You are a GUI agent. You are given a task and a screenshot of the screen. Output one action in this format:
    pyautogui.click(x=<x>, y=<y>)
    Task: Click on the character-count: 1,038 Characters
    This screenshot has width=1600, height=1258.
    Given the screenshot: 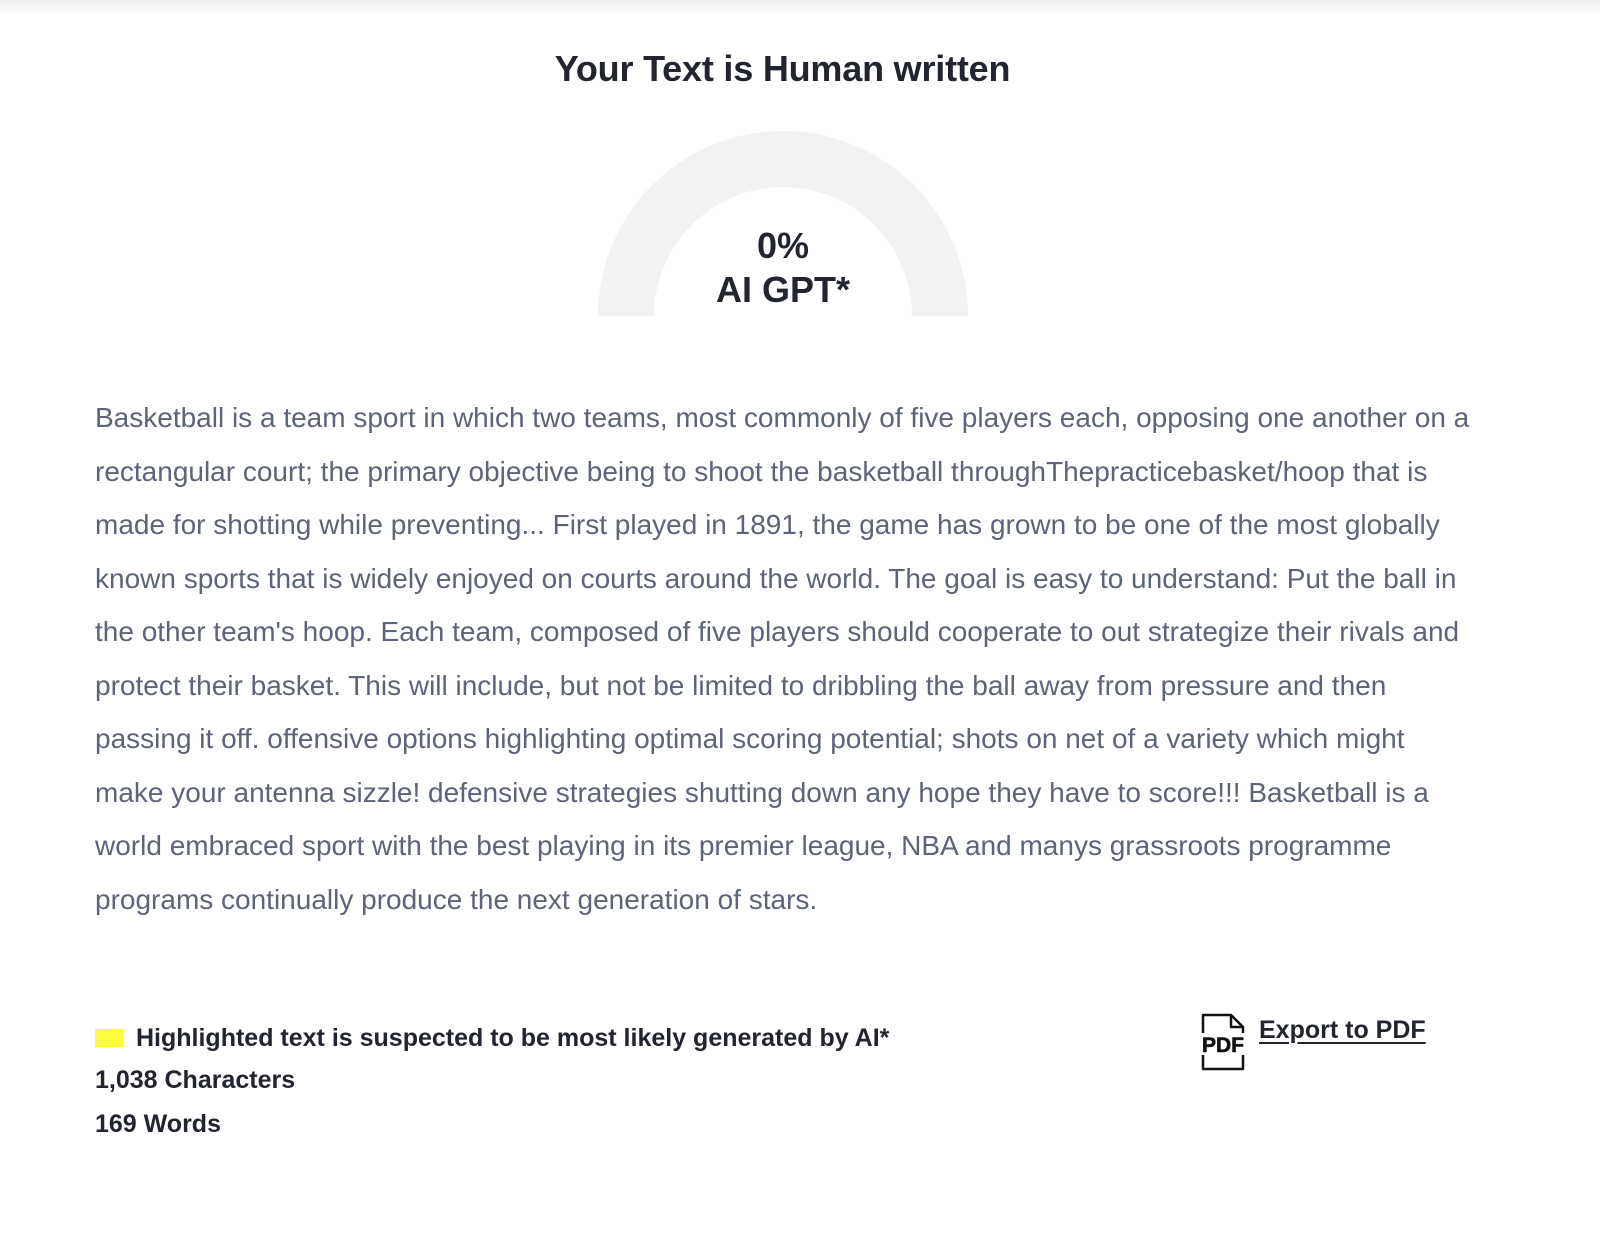 What is the action you would take?
    pyautogui.click(x=195, y=1080)
    